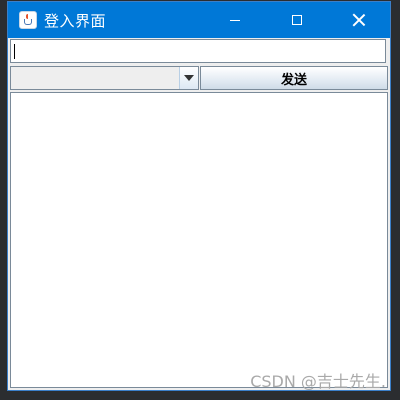 This screenshot has height=400, width=400. I want to click on minimize-icon, so click(235, 20).